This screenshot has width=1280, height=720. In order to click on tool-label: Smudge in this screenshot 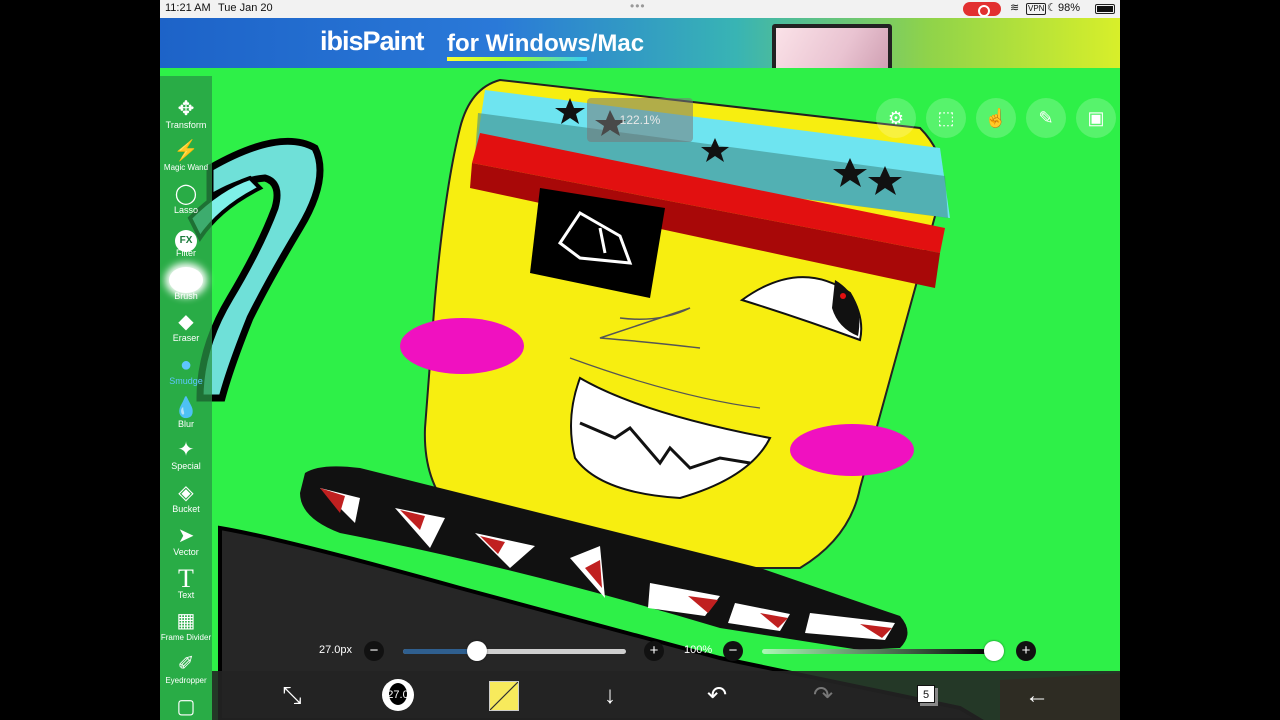, I will do `click(186, 381)`.